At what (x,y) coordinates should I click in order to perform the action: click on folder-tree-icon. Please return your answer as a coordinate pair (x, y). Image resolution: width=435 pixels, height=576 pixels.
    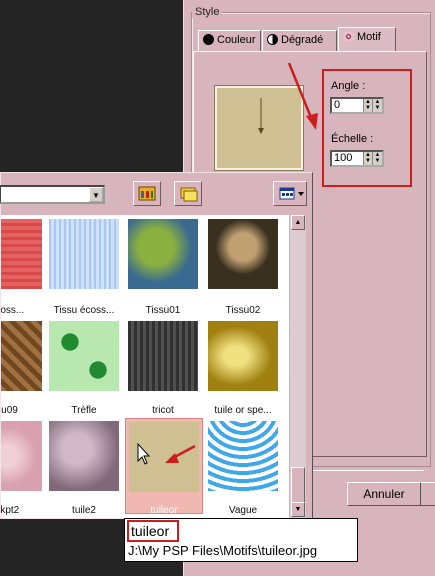
    Looking at the image, I should click on (147, 193).